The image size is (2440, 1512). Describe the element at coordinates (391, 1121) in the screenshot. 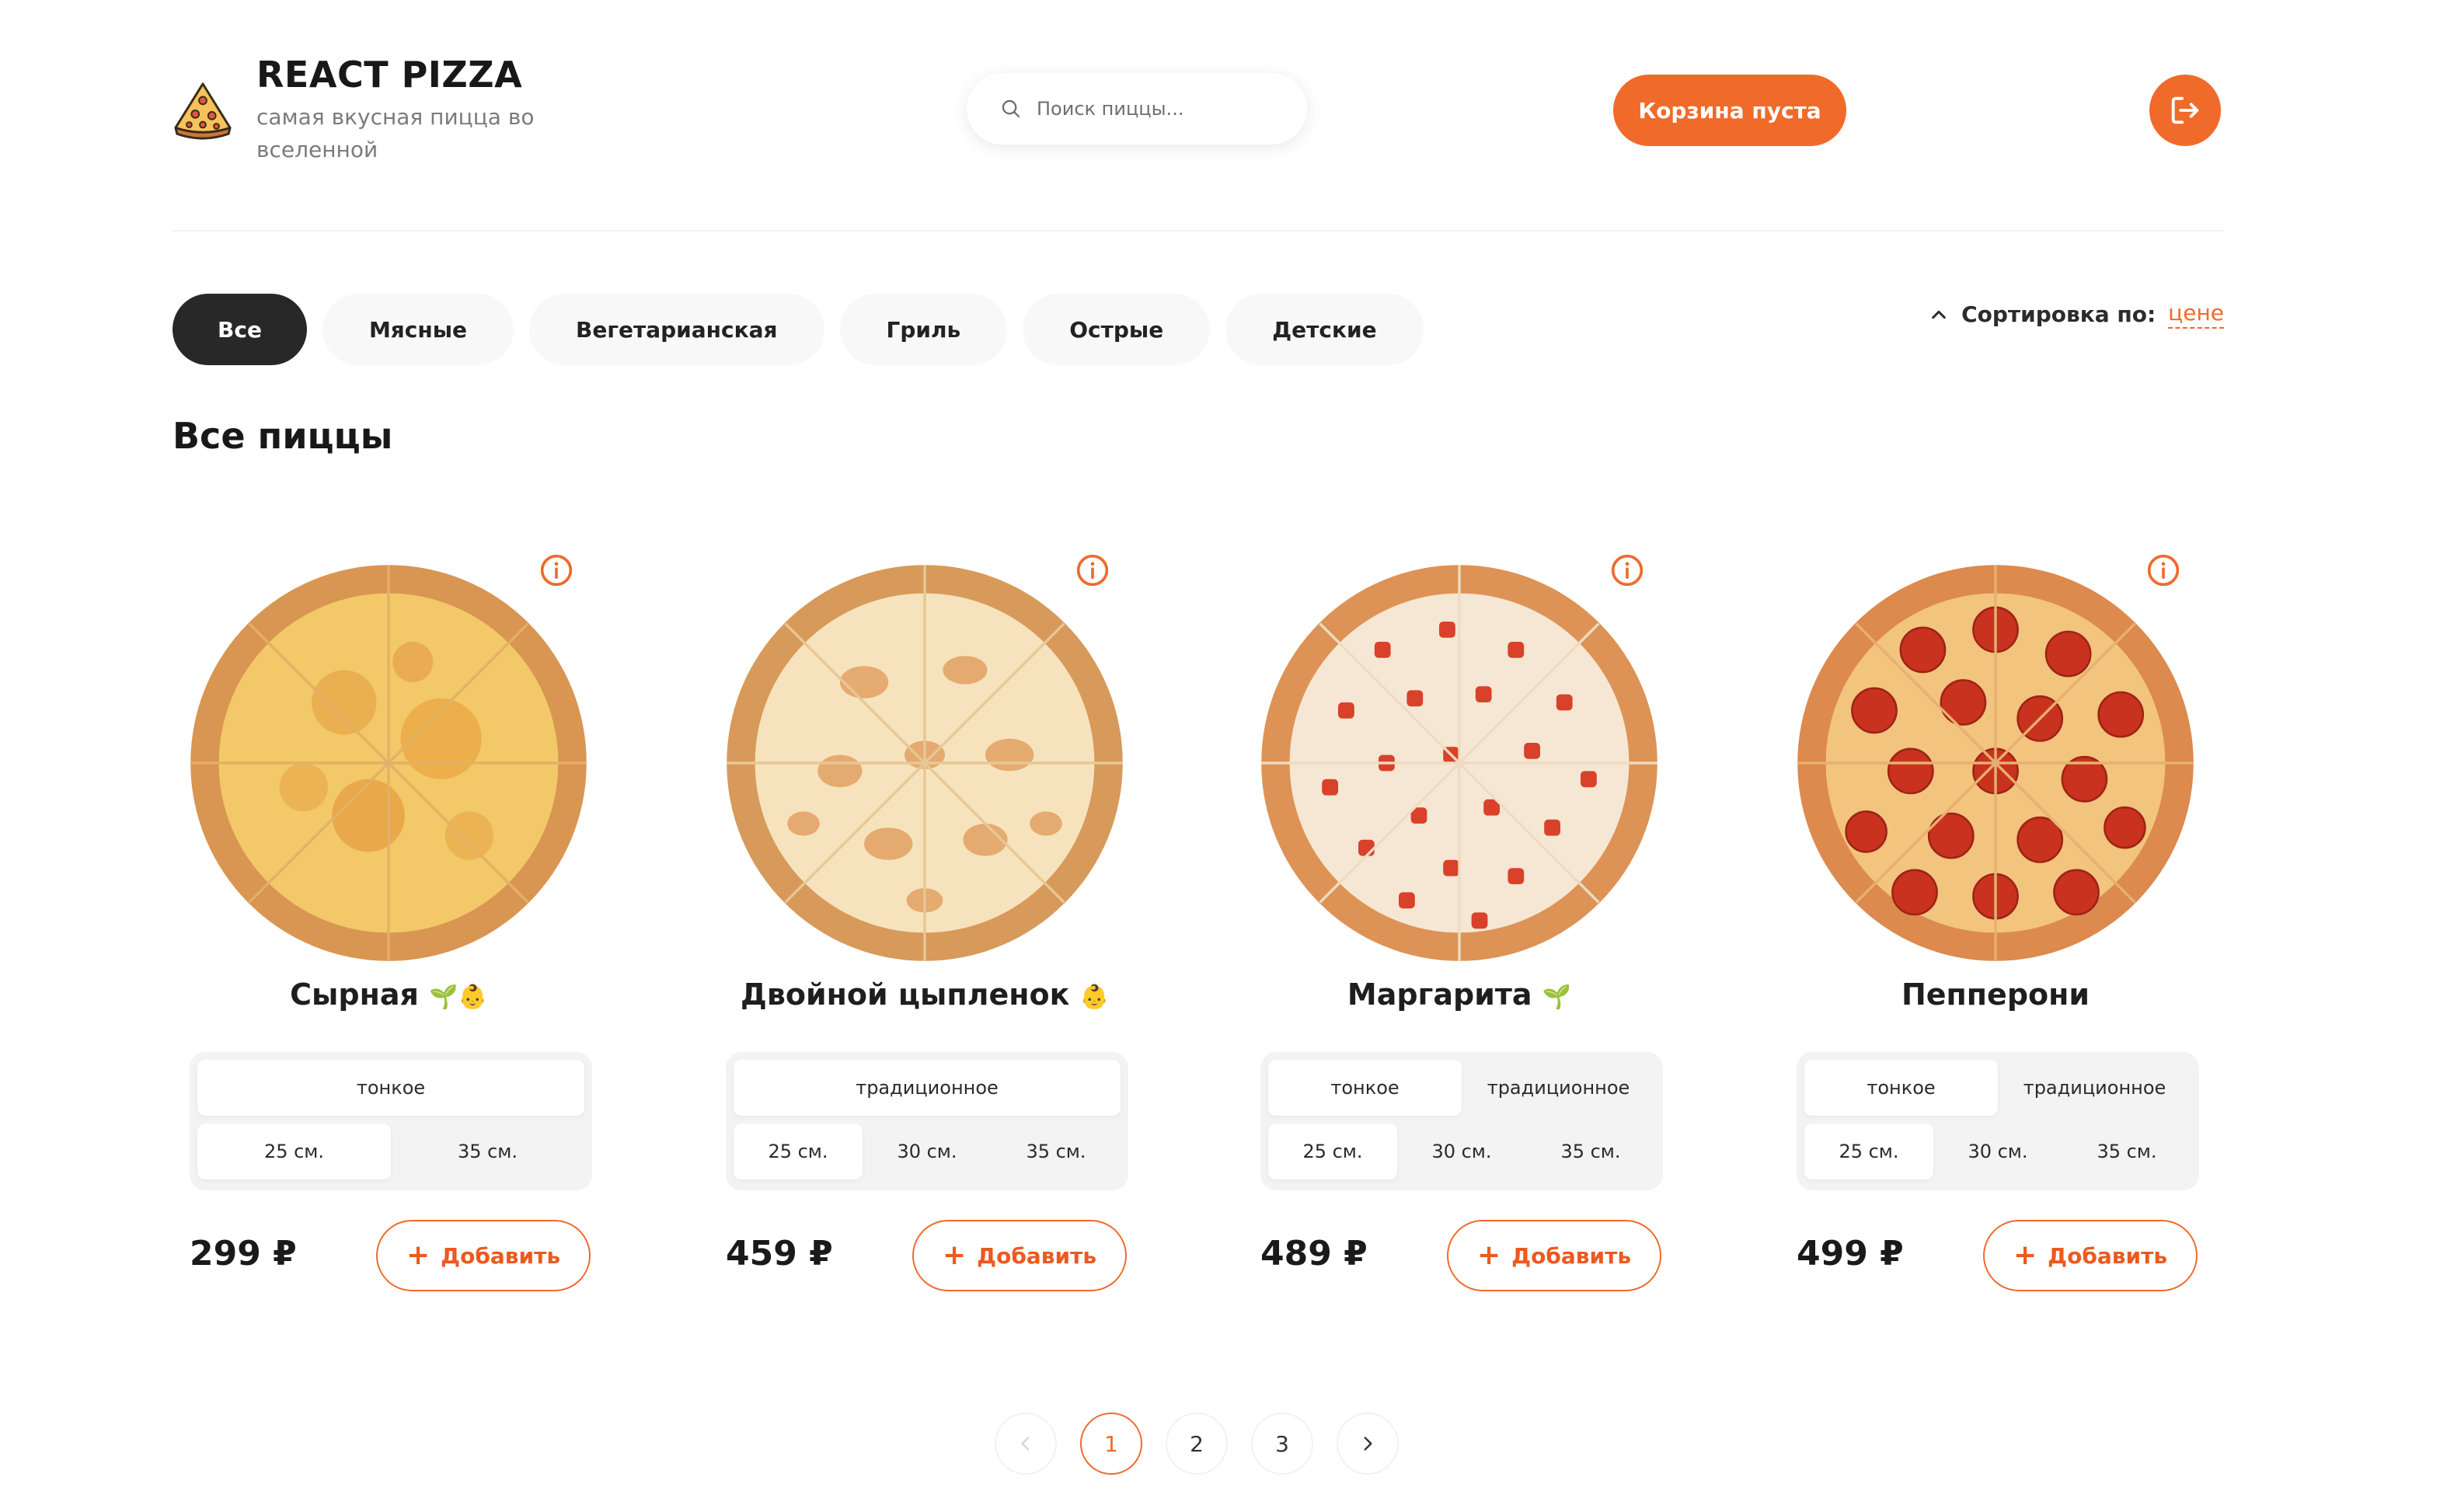

I see `pizza-options: тонкое 25 см. 35 см.` at that location.